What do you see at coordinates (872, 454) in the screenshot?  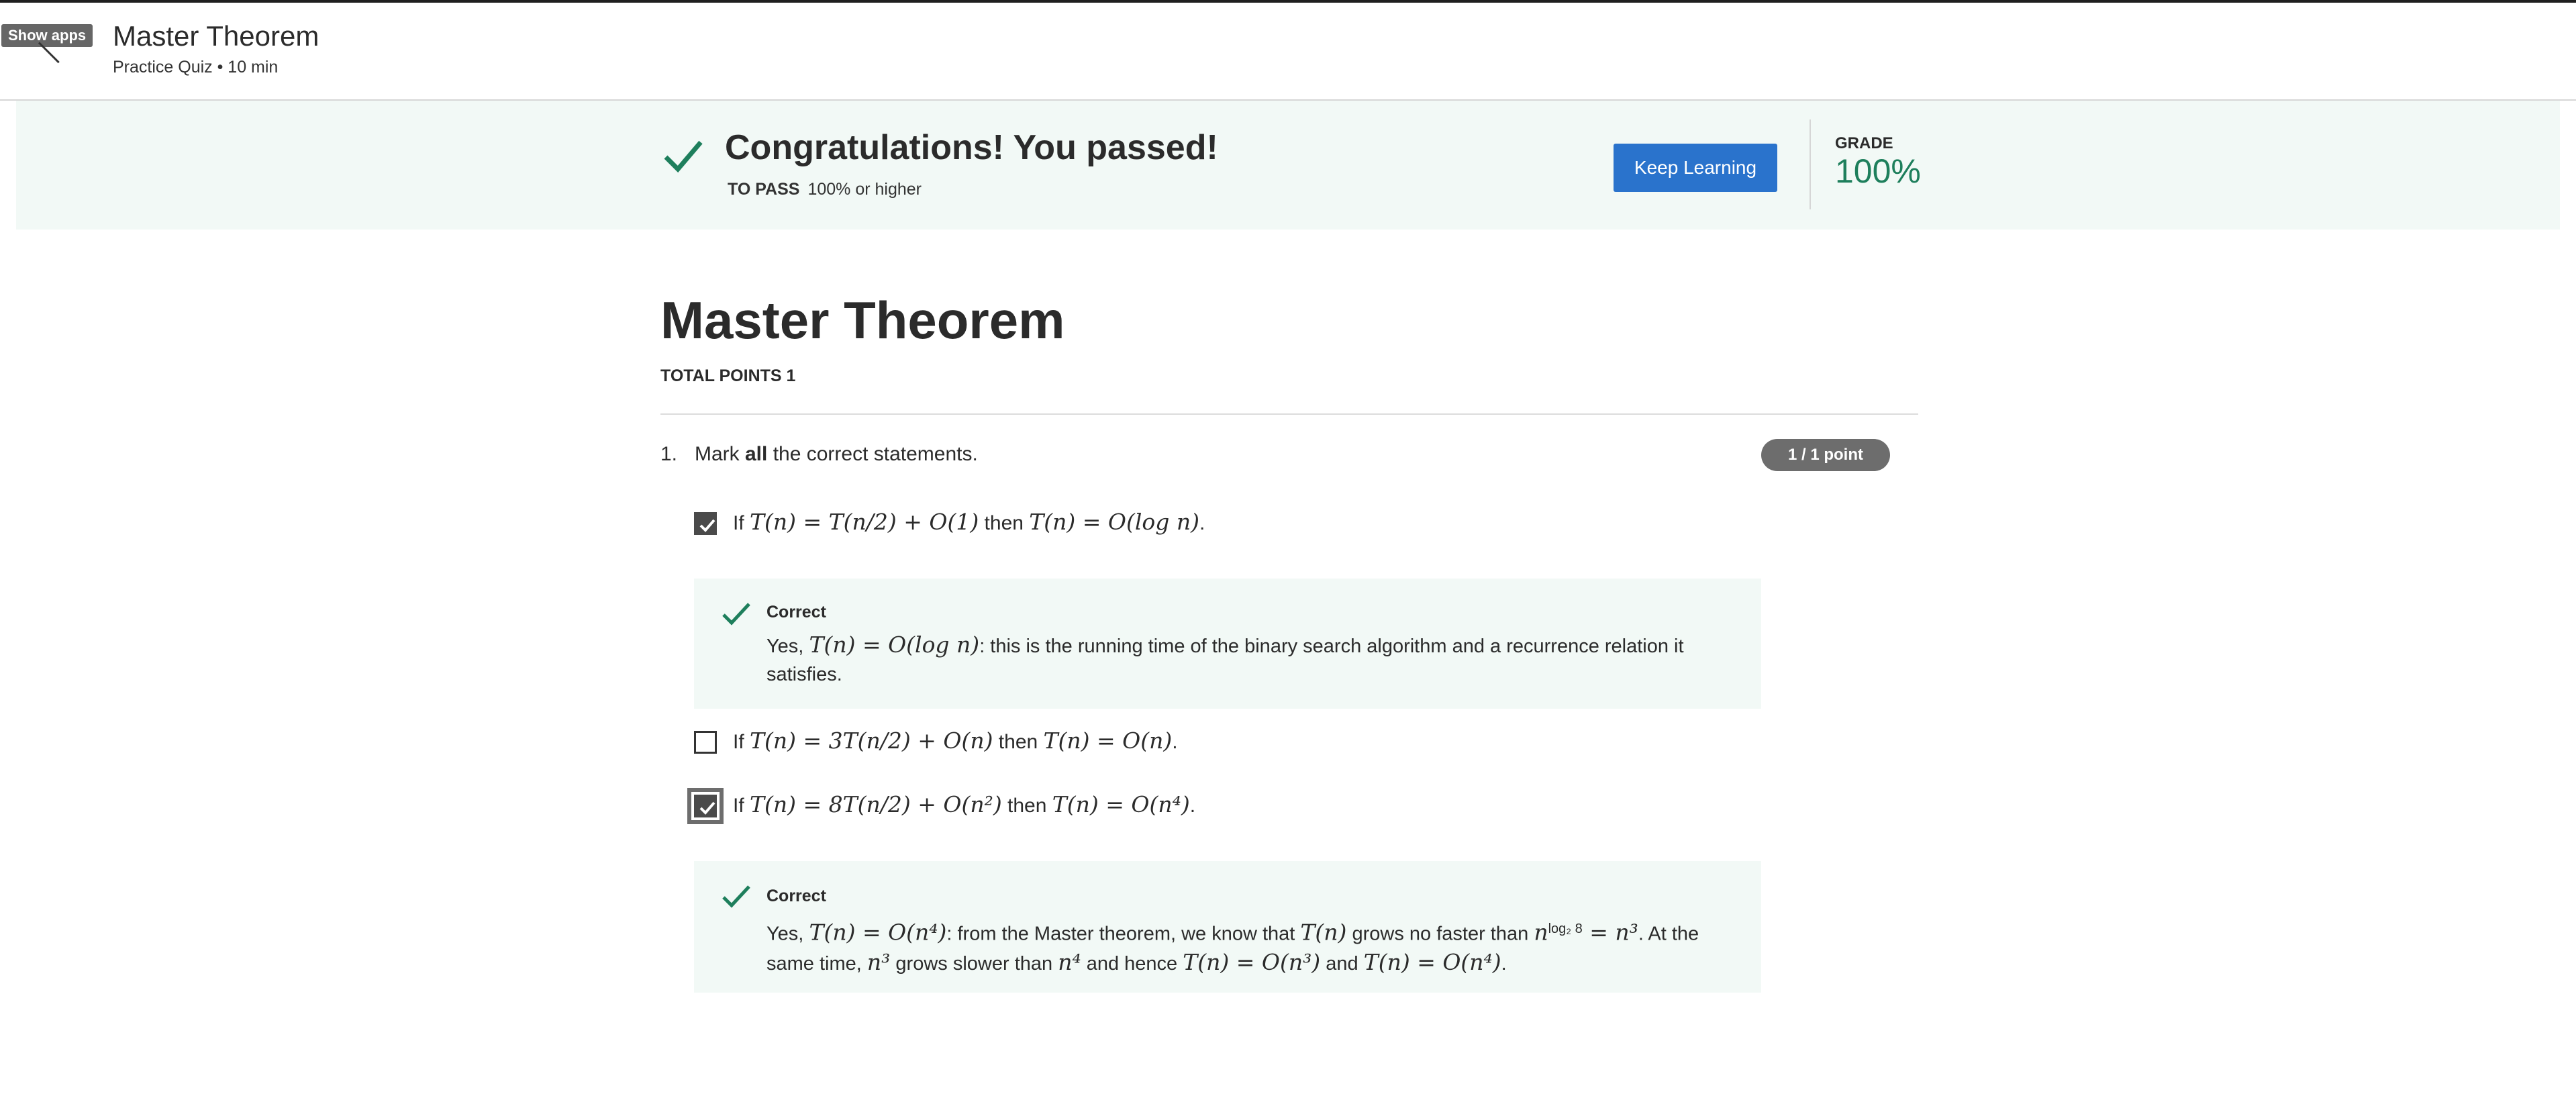 I see `question-text-post: the correct statements.` at bounding box center [872, 454].